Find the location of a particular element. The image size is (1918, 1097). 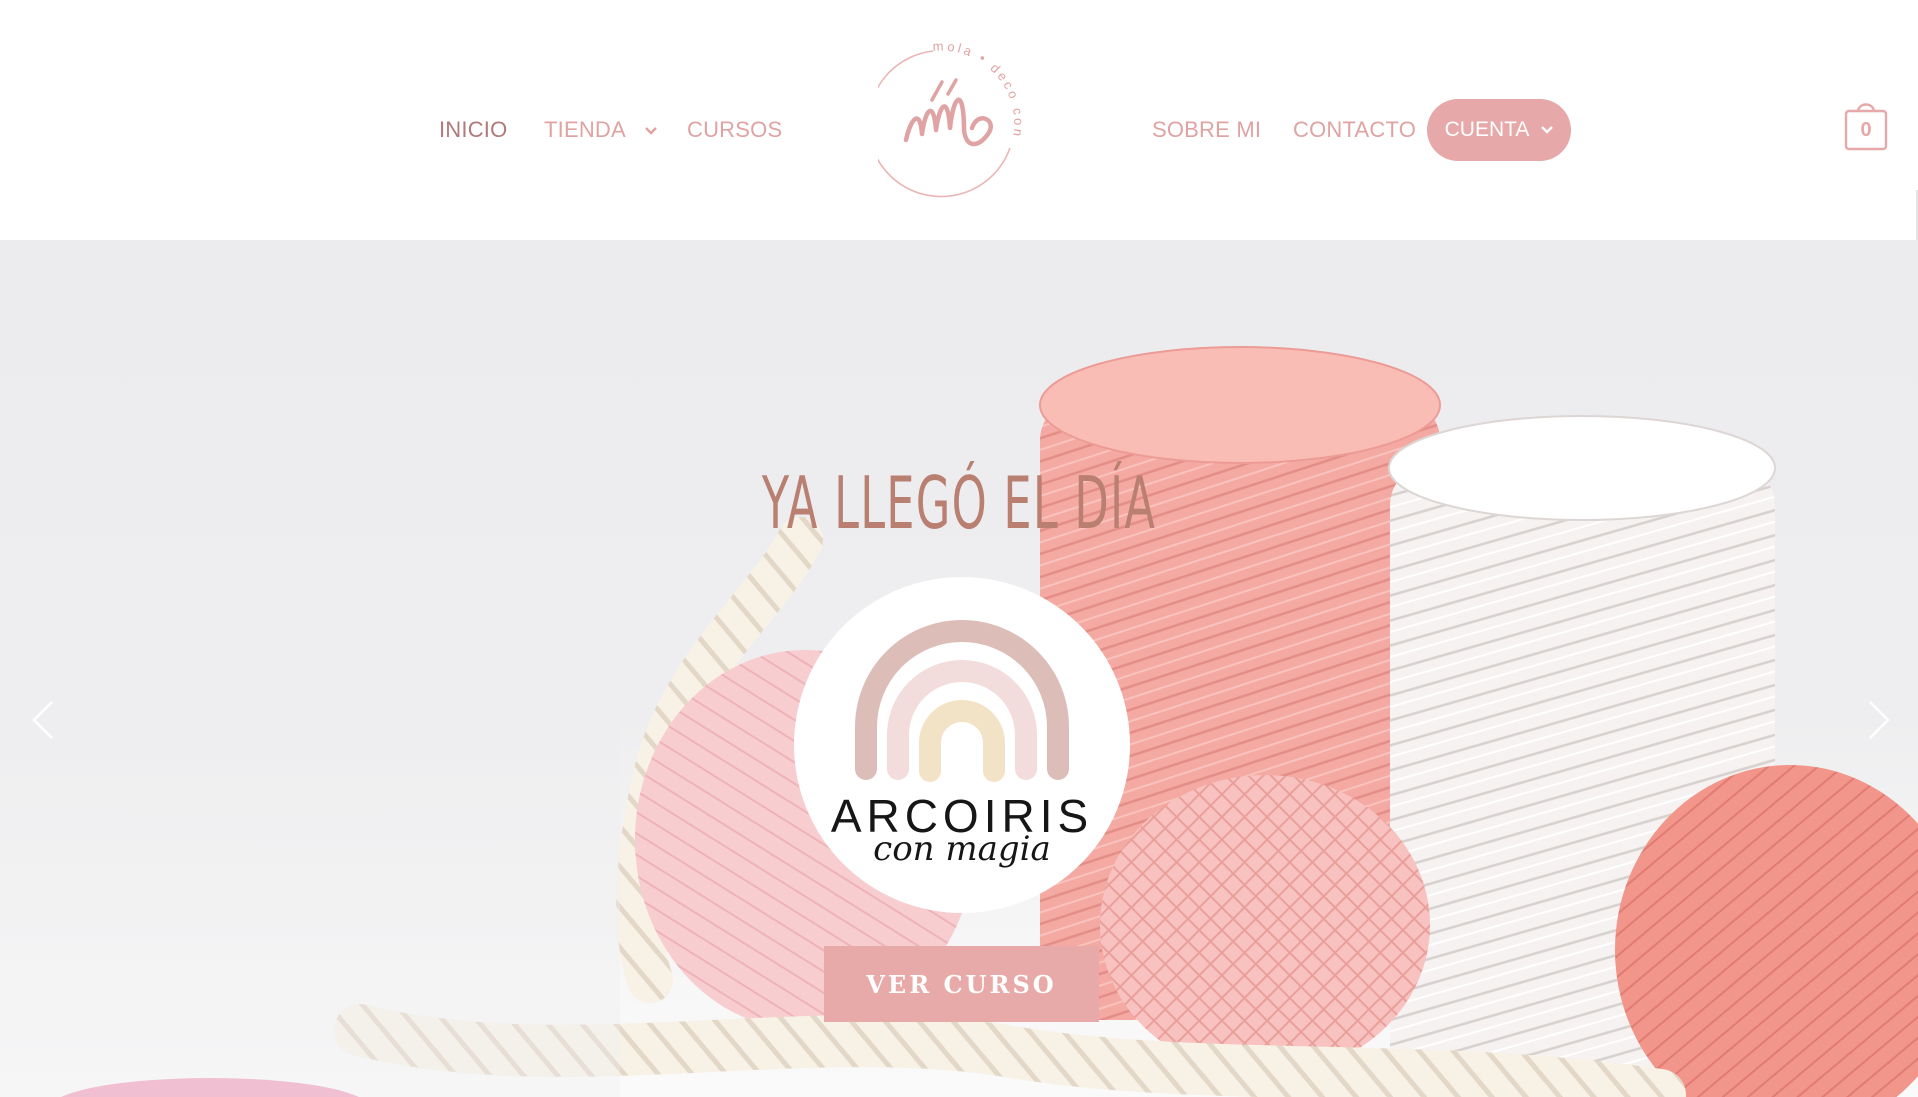

nav-cursos: CURSOS is located at coordinates (734, 130).